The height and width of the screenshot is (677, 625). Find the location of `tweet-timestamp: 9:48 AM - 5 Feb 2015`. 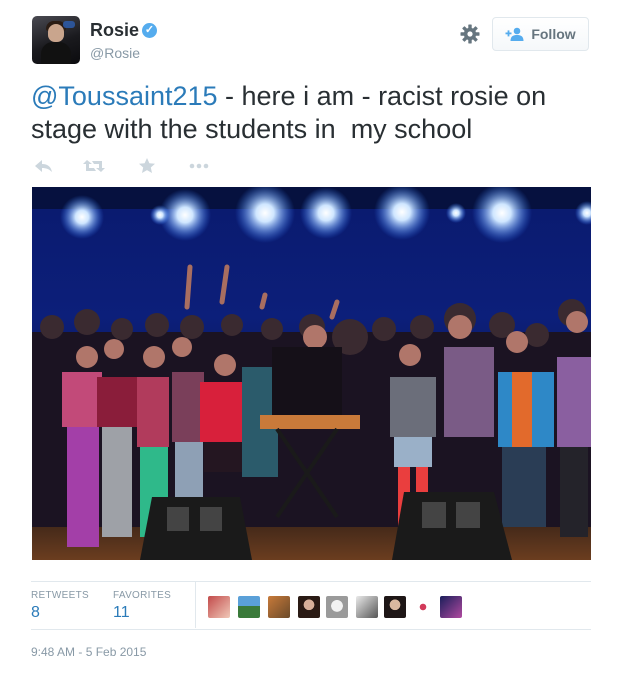

tweet-timestamp: 9:48 AM - 5 Feb 2015 is located at coordinates (88, 652).